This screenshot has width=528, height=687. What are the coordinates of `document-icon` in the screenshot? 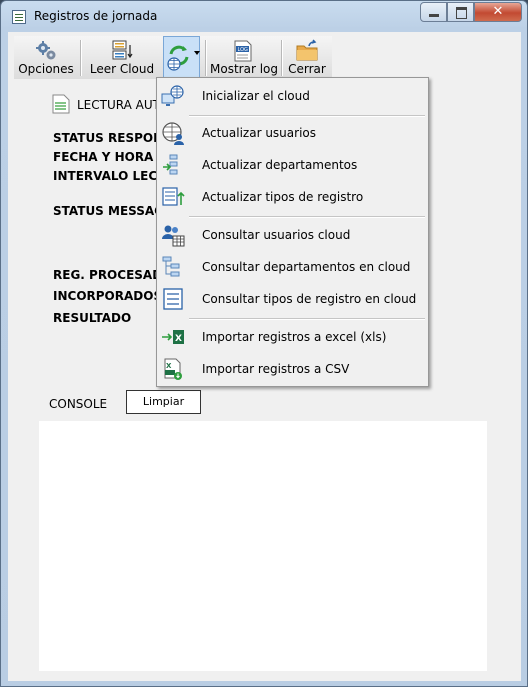 It's located at (61, 104).